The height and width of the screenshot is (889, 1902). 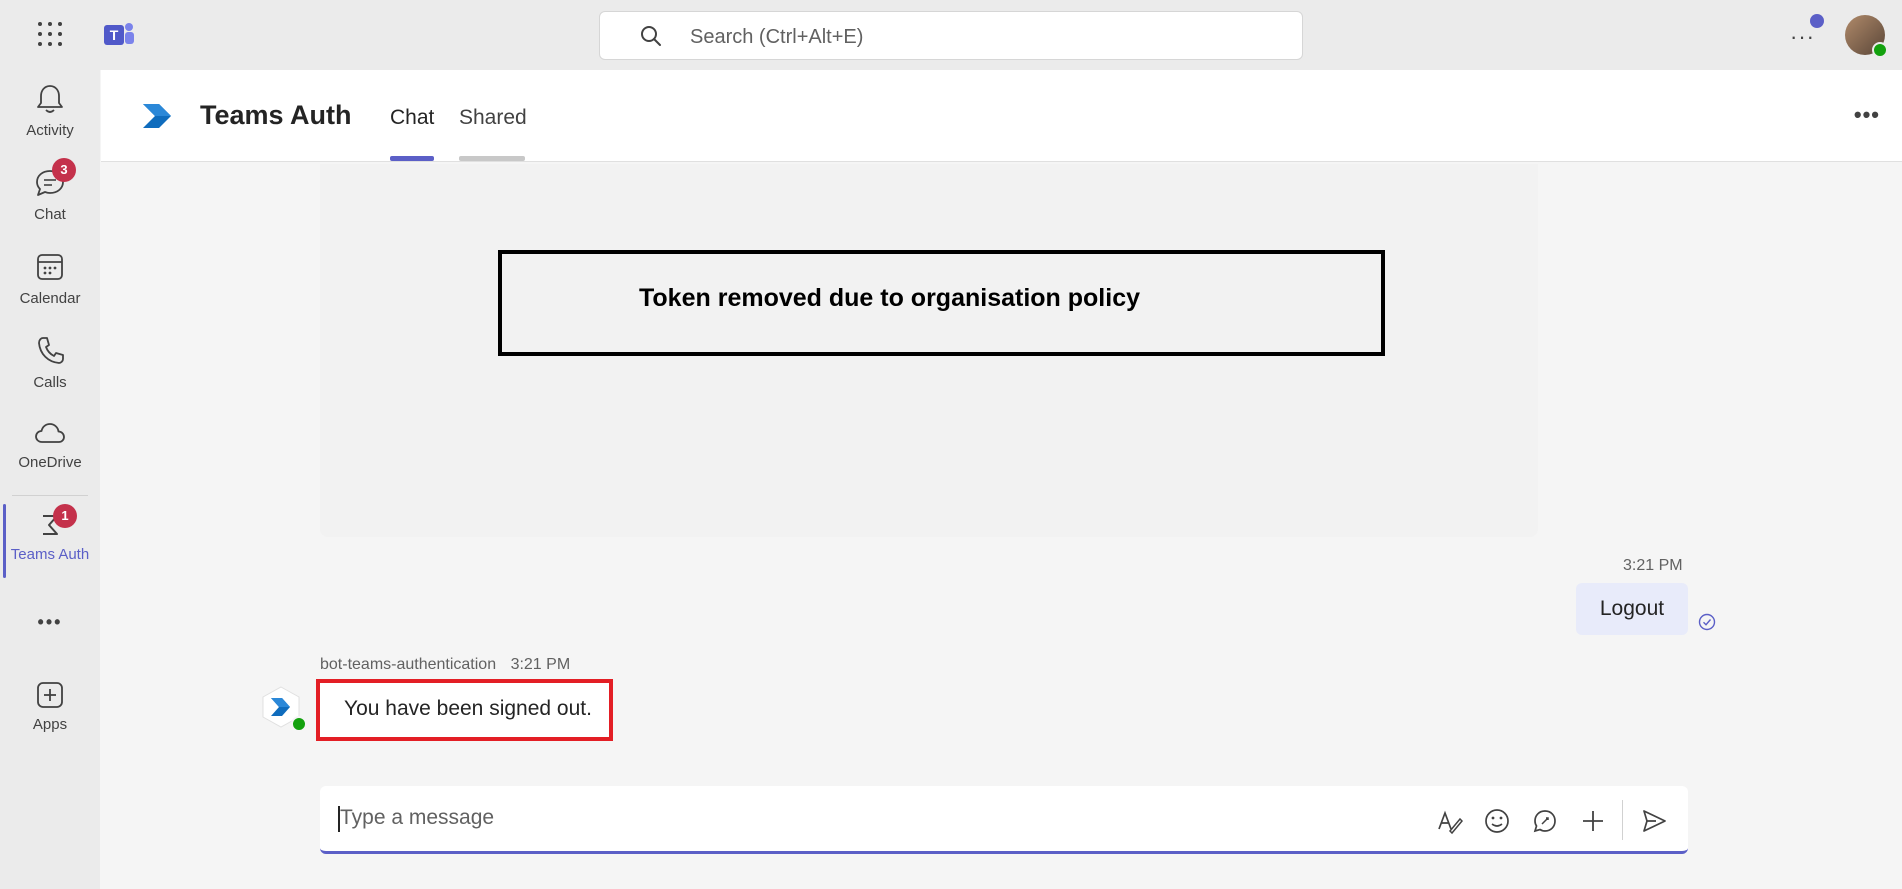 What do you see at coordinates (408, 664) in the screenshot?
I see `sender-name: bot-teams-authentication` at bounding box center [408, 664].